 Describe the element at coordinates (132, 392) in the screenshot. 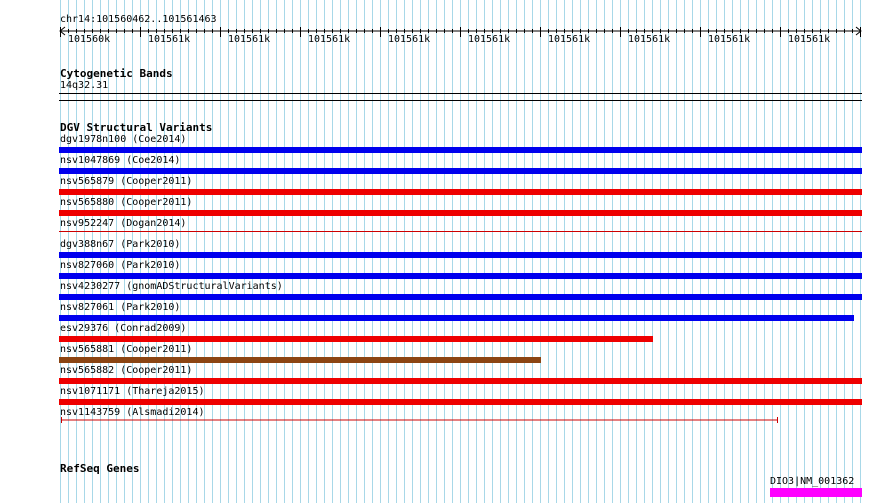

I see `dgv-variant-label: nsv1071171 (Thareja2015)` at that location.